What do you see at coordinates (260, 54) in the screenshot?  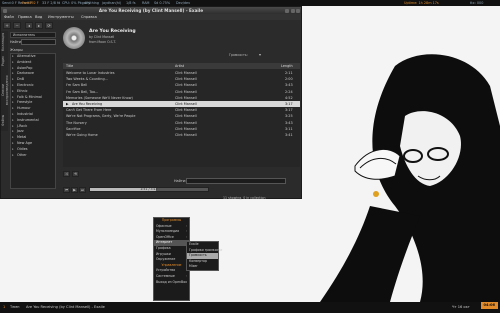 I see `chevron-down-icon: ▾` at bounding box center [260, 54].